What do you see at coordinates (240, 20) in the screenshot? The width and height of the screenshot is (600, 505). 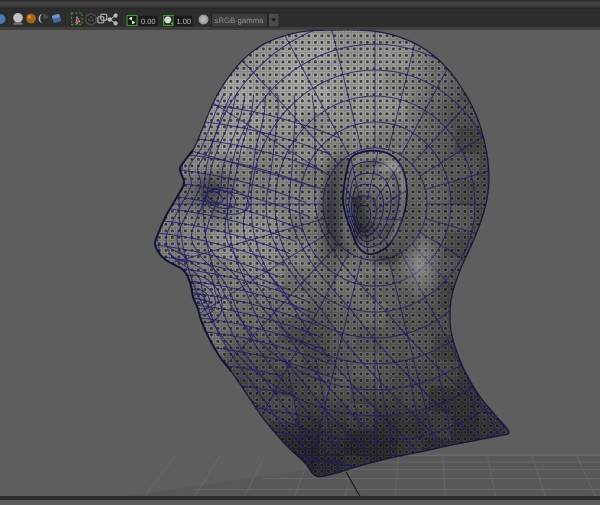 I see `svg-text: sRGB gamma` at bounding box center [240, 20].